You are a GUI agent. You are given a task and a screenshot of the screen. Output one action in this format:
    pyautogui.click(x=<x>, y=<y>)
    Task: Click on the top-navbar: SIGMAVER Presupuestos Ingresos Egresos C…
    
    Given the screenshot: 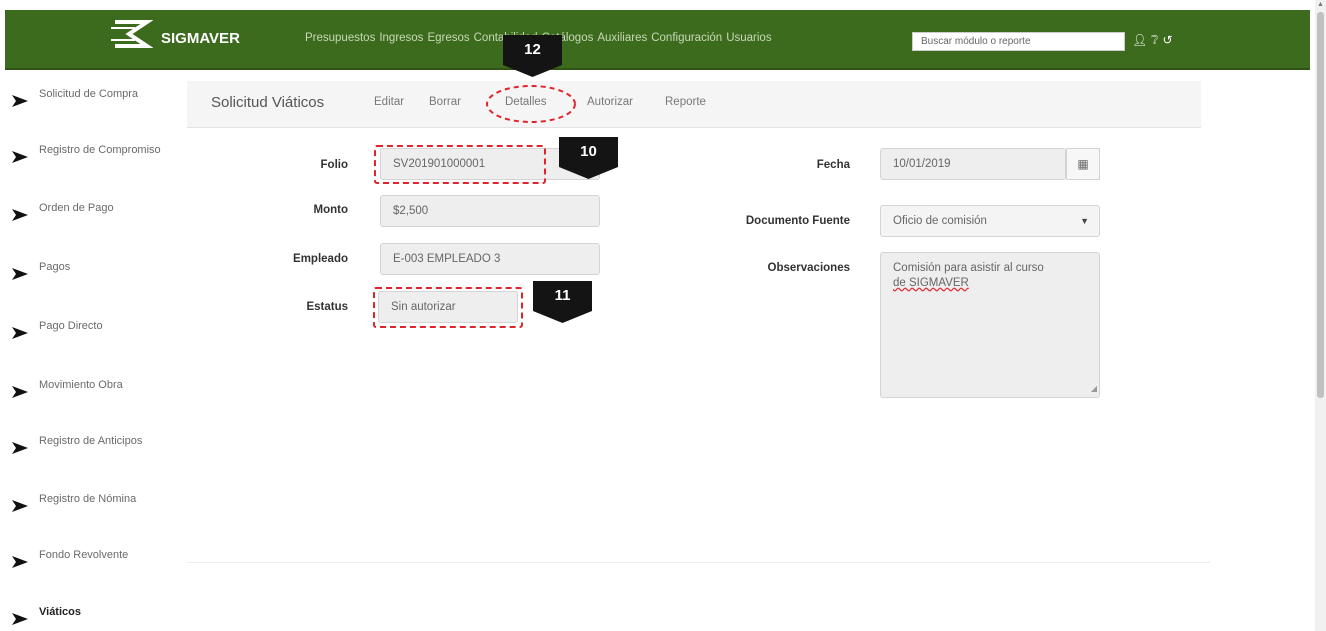 What is the action you would take?
    pyautogui.click(x=657, y=40)
    